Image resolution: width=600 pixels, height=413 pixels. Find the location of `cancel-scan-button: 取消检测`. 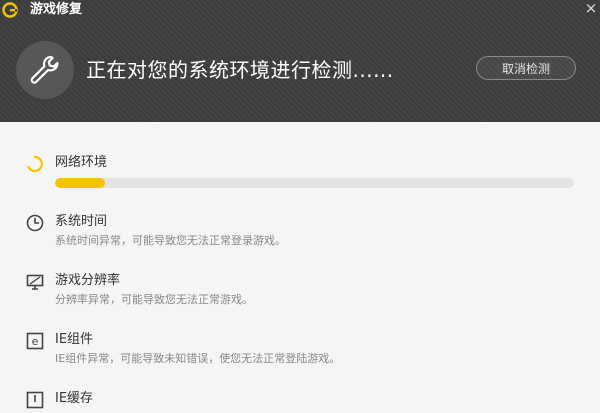

cancel-scan-button: 取消检测 is located at coordinates (526, 68).